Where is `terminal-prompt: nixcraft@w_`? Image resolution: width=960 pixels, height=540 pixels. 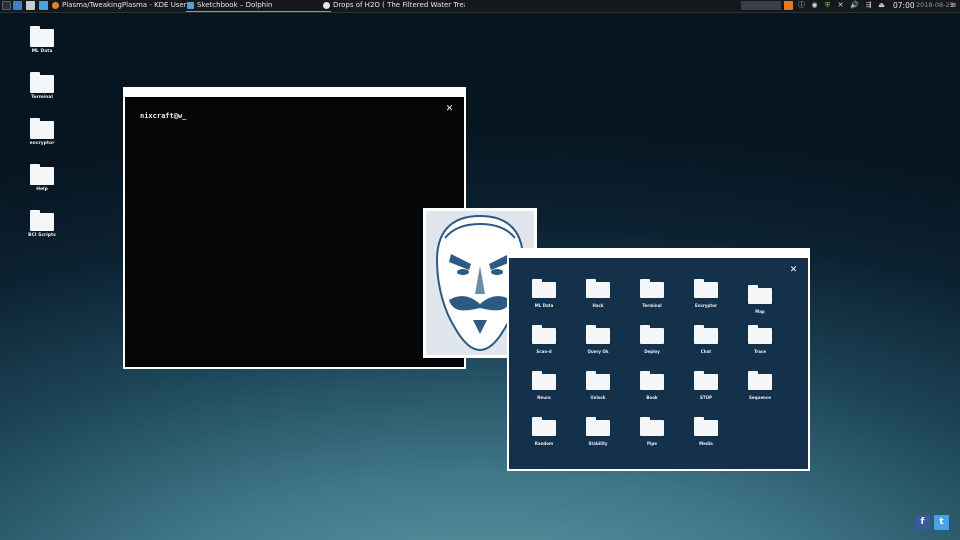 terminal-prompt: nixcraft@w_ is located at coordinates (163, 116).